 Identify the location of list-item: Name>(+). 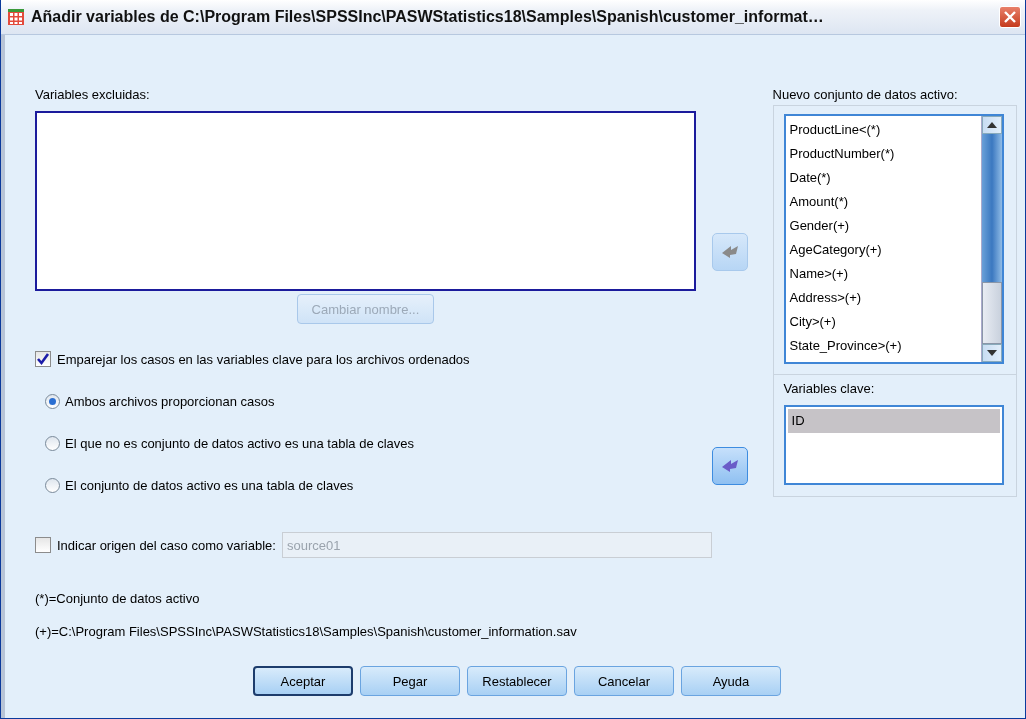
(883, 274).